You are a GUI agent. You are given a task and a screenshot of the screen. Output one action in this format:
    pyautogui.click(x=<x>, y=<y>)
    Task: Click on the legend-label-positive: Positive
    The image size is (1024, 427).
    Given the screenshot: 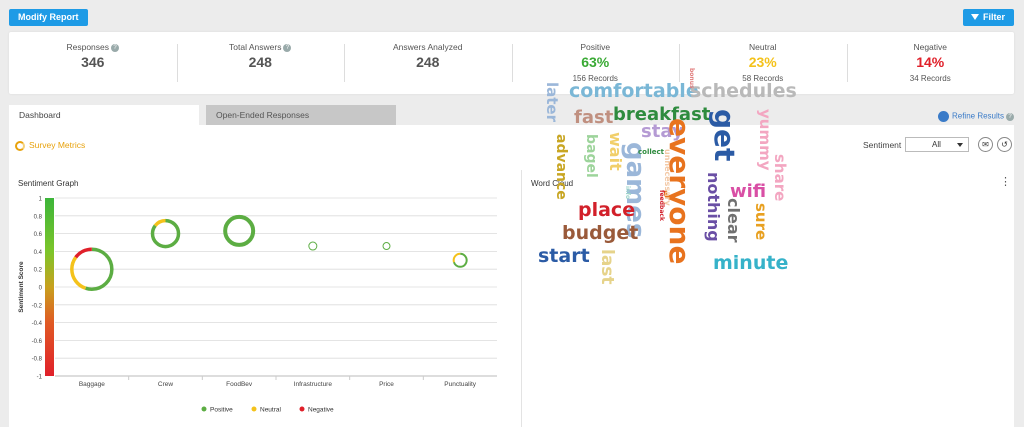 What is the action you would take?
    pyautogui.click(x=221, y=410)
    